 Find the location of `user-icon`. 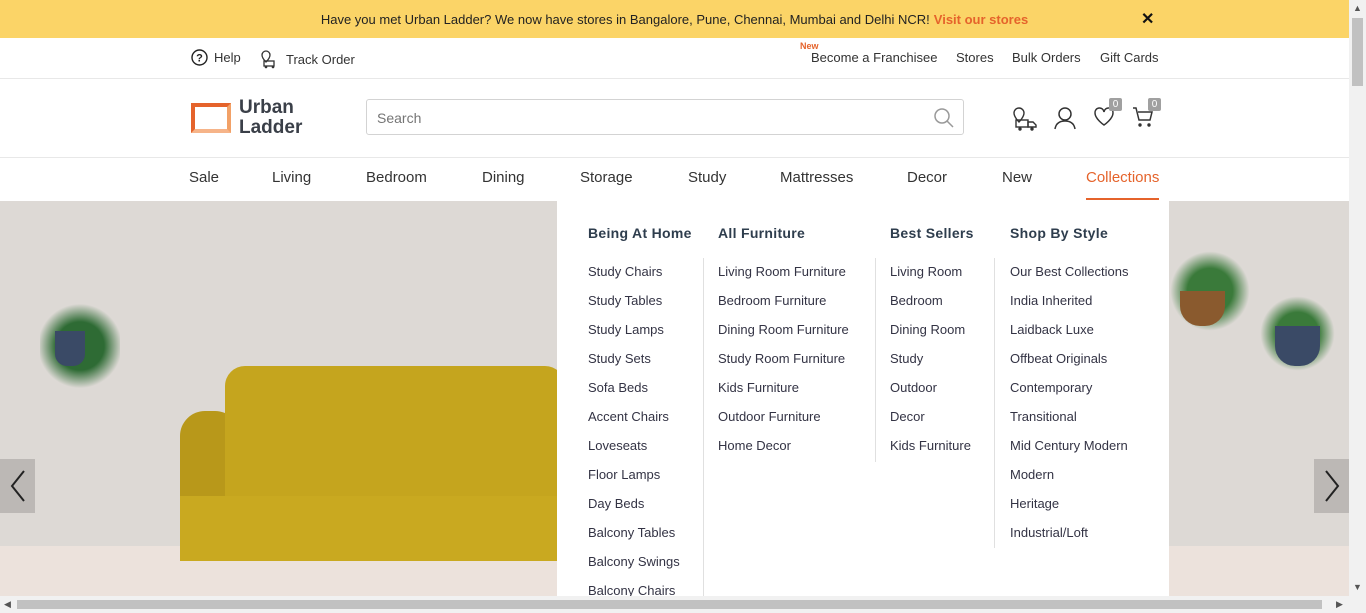

user-icon is located at coordinates (1065, 118).